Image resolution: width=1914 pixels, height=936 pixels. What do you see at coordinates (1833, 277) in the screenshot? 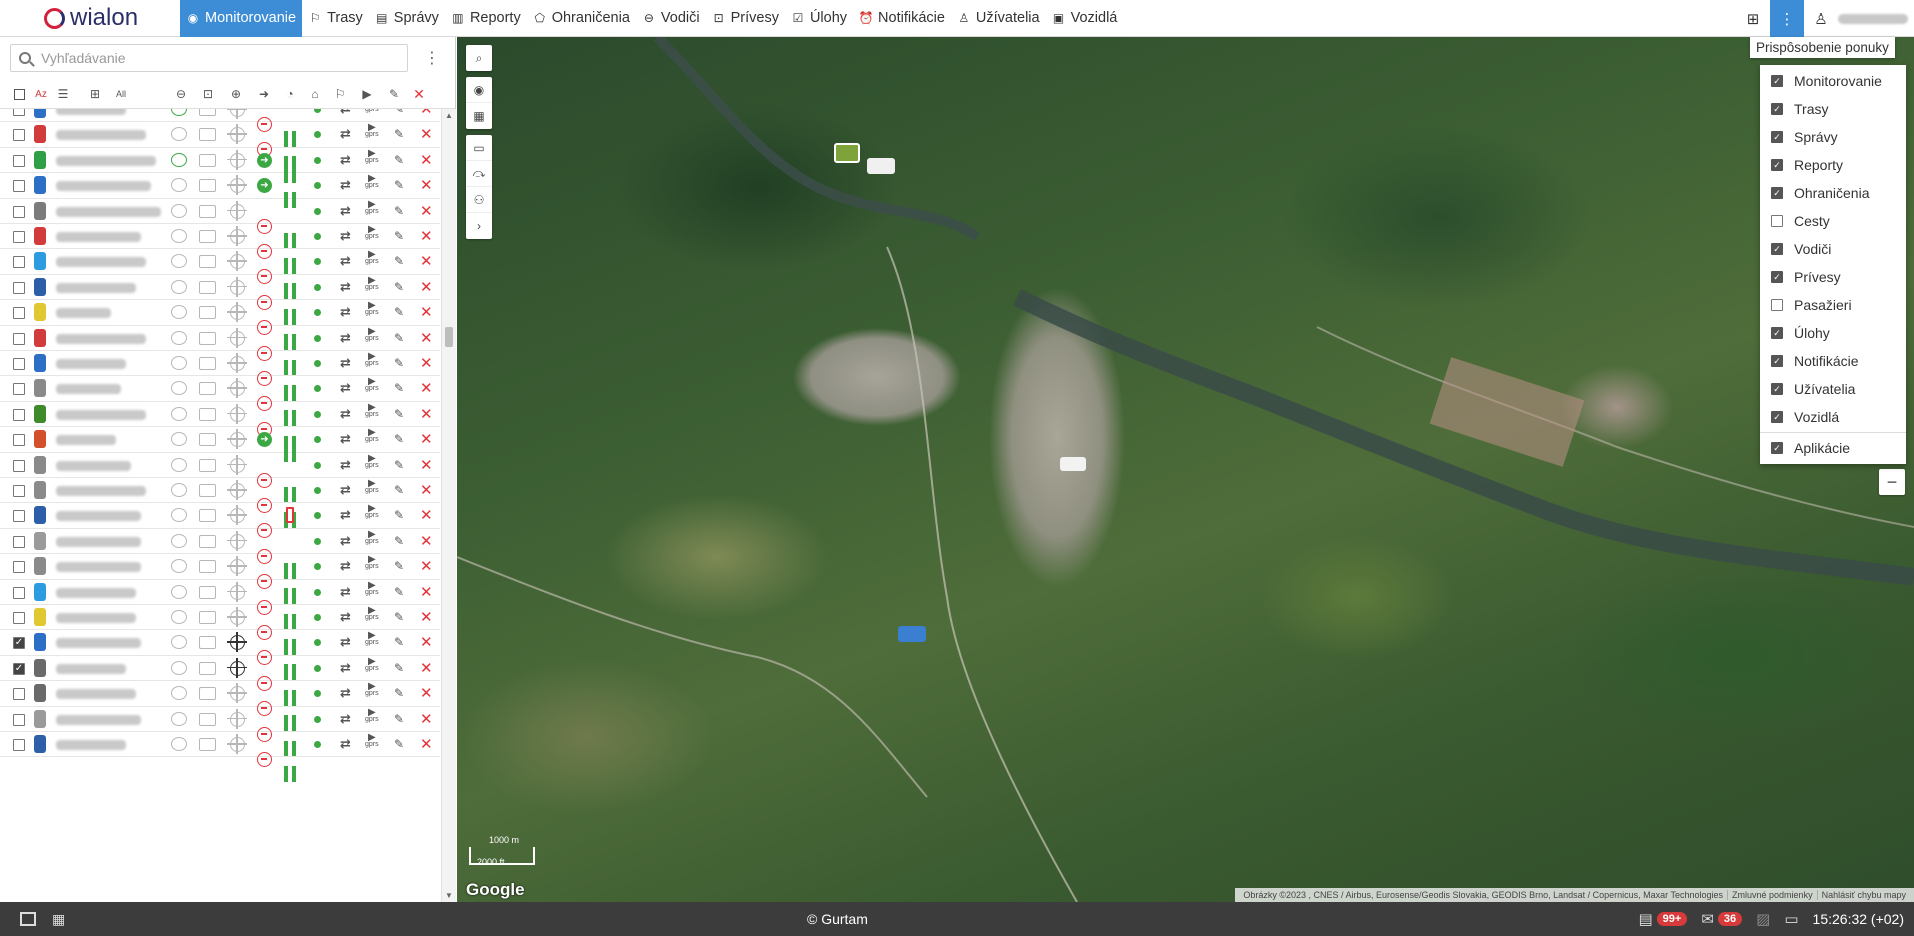
I see `customize-item: ✓ Prívesy` at bounding box center [1833, 277].